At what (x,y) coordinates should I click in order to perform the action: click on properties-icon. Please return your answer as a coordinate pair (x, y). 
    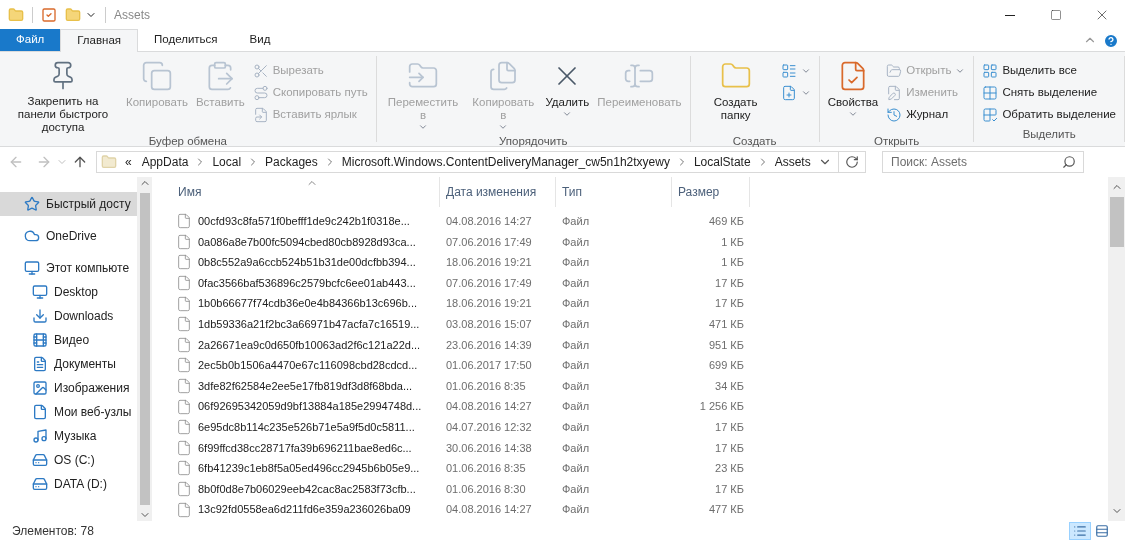
    Looking at the image, I should click on (49, 15).